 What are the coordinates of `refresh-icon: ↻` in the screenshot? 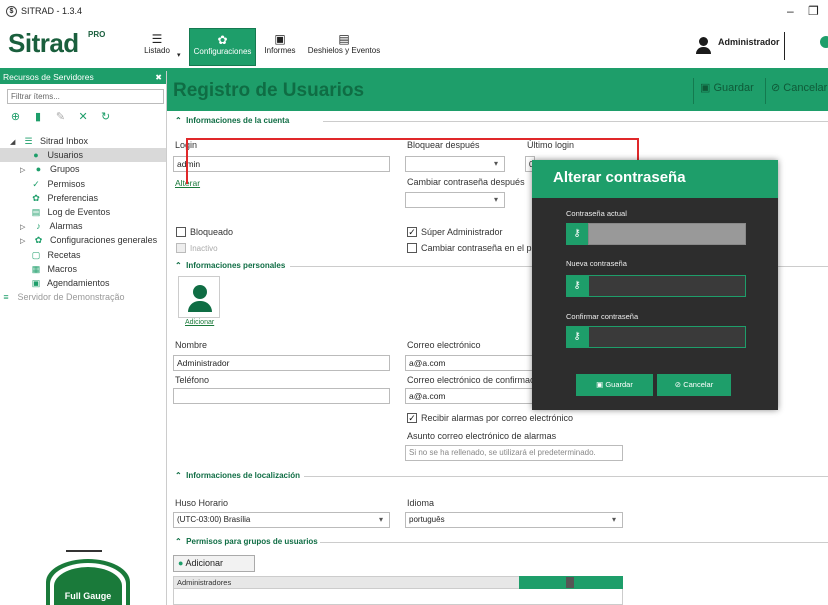 It's located at (105, 117).